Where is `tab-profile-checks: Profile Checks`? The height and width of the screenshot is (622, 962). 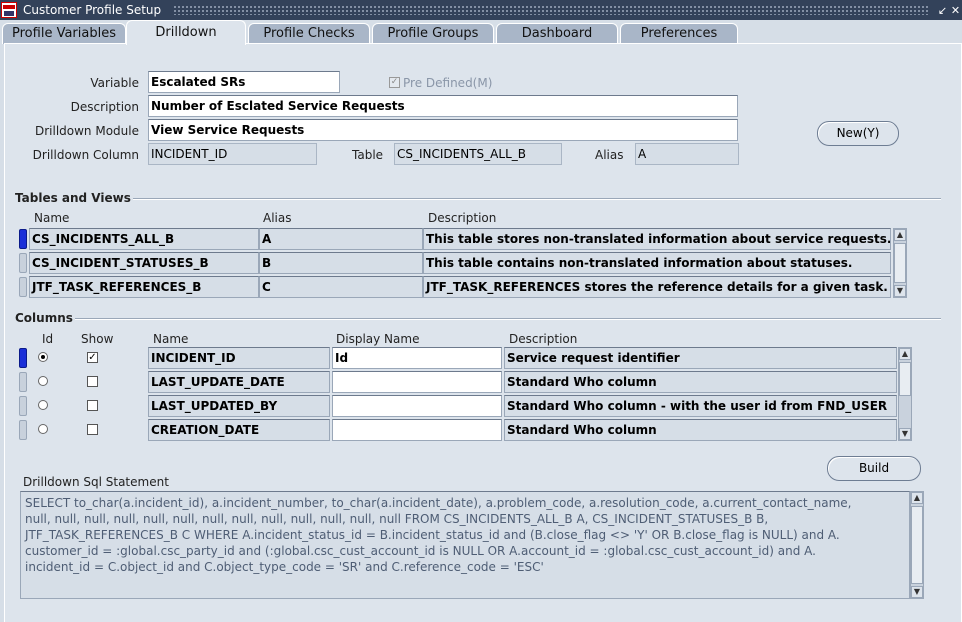 tab-profile-checks: Profile Checks is located at coordinates (309, 33).